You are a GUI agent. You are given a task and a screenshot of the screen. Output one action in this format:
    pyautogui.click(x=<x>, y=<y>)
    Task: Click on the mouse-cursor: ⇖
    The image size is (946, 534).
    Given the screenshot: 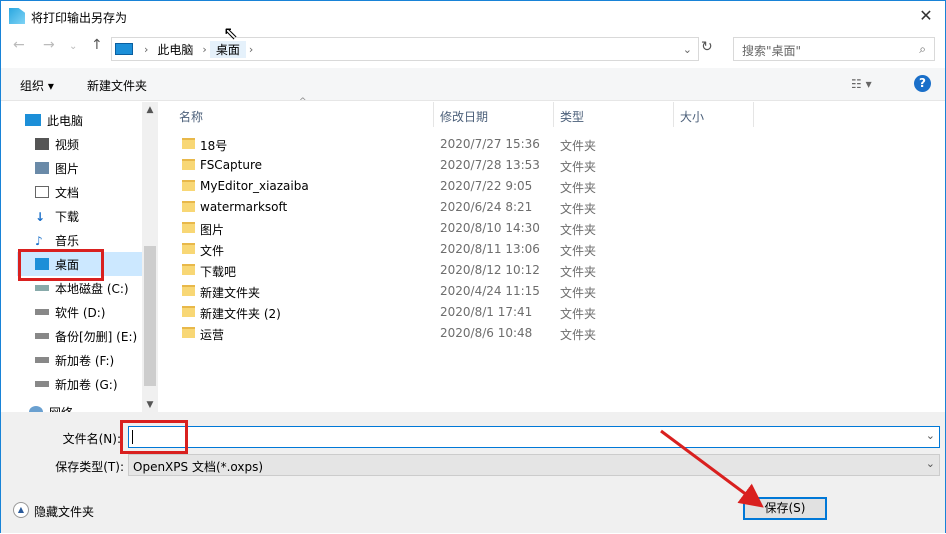 What is the action you would take?
    pyautogui.click(x=231, y=33)
    